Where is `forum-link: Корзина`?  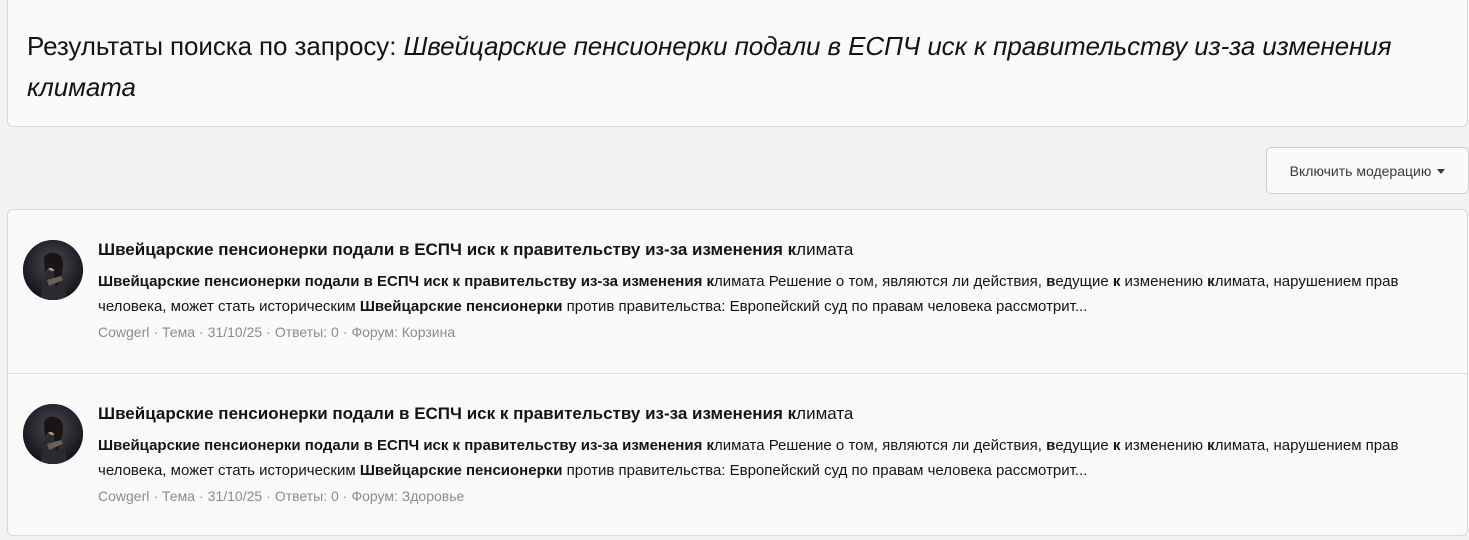
forum-link: Корзина is located at coordinates (428, 332).